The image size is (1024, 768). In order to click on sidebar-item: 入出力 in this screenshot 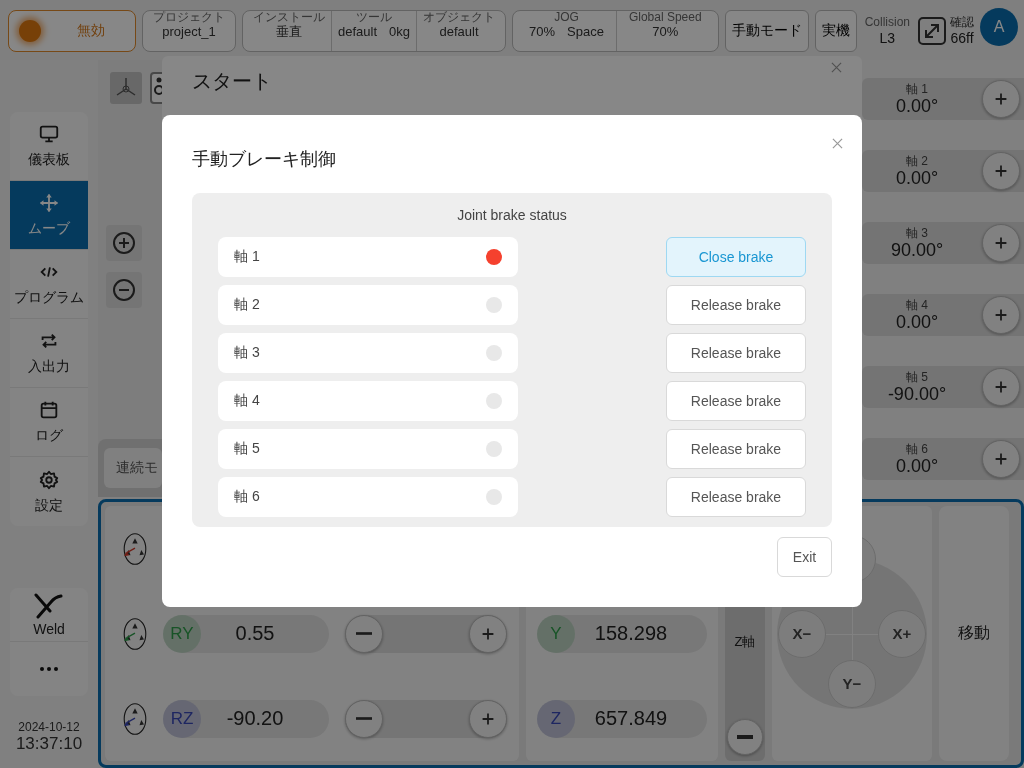, I will do `click(49, 353)`.